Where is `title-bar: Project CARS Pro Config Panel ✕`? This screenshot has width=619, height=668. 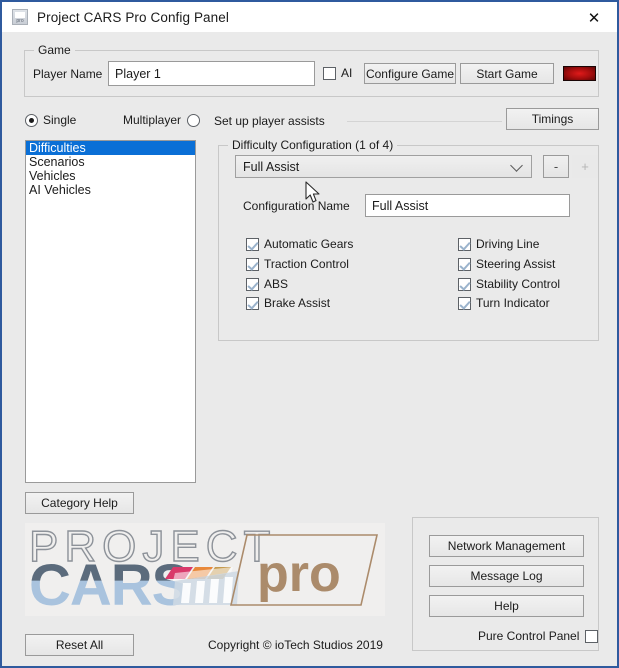 title-bar: Project CARS Pro Config Panel ✕ is located at coordinates (309, 16).